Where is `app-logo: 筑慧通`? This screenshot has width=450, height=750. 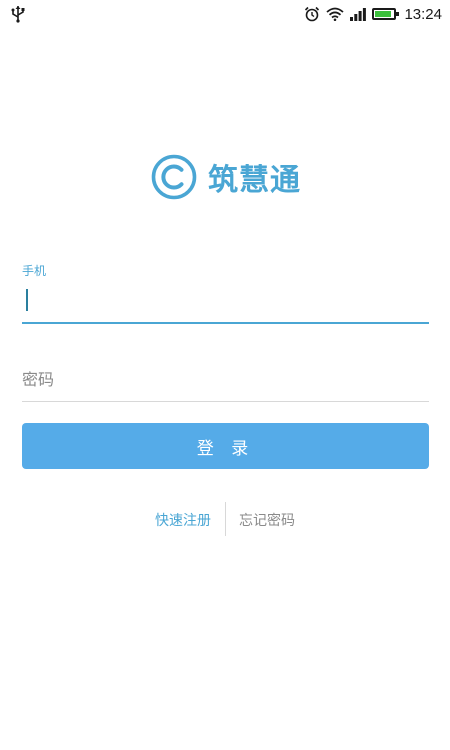 app-logo: 筑慧通 is located at coordinates (225, 177).